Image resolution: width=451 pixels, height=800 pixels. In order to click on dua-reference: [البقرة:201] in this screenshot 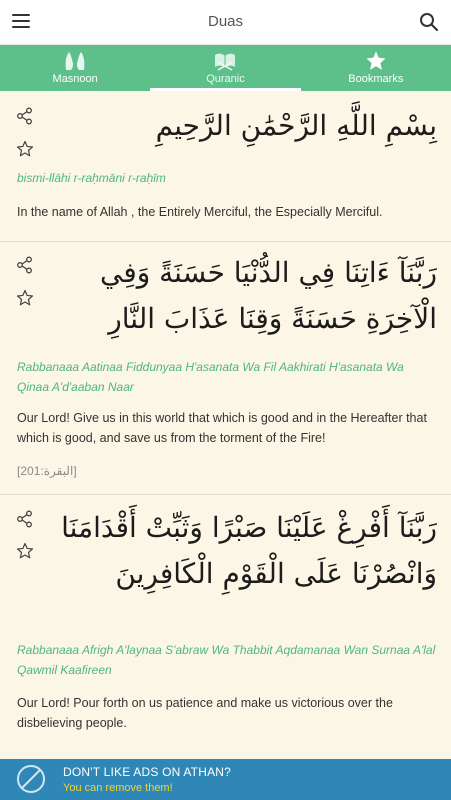, I will do `click(47, 471)`.